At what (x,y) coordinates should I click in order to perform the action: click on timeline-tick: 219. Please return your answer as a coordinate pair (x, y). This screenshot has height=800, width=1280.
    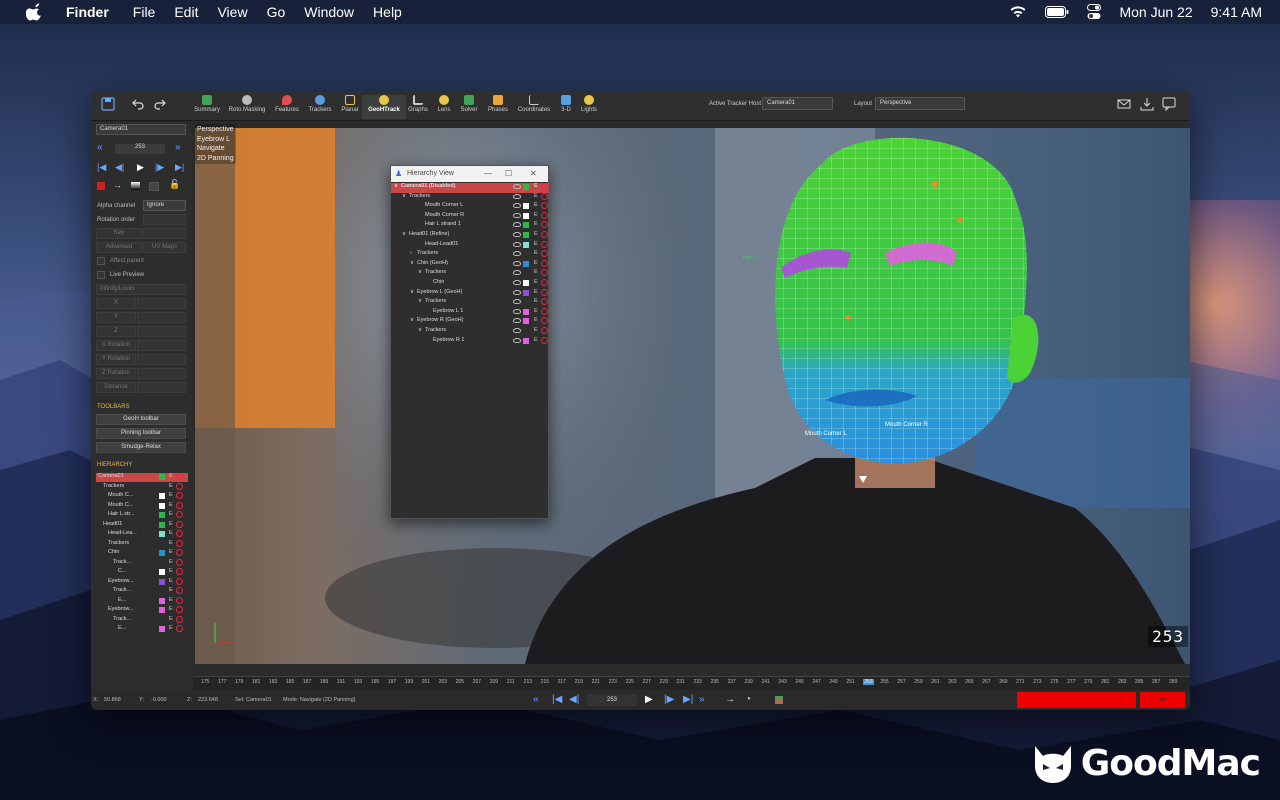
    Looking at the image, I should click on (579, 682).